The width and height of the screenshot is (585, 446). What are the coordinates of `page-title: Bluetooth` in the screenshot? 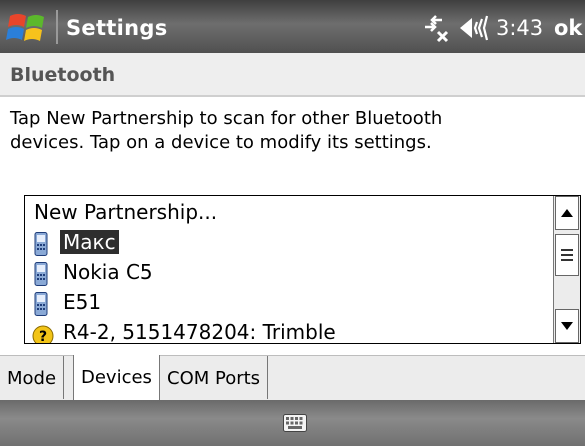 It's located at (63, 75).